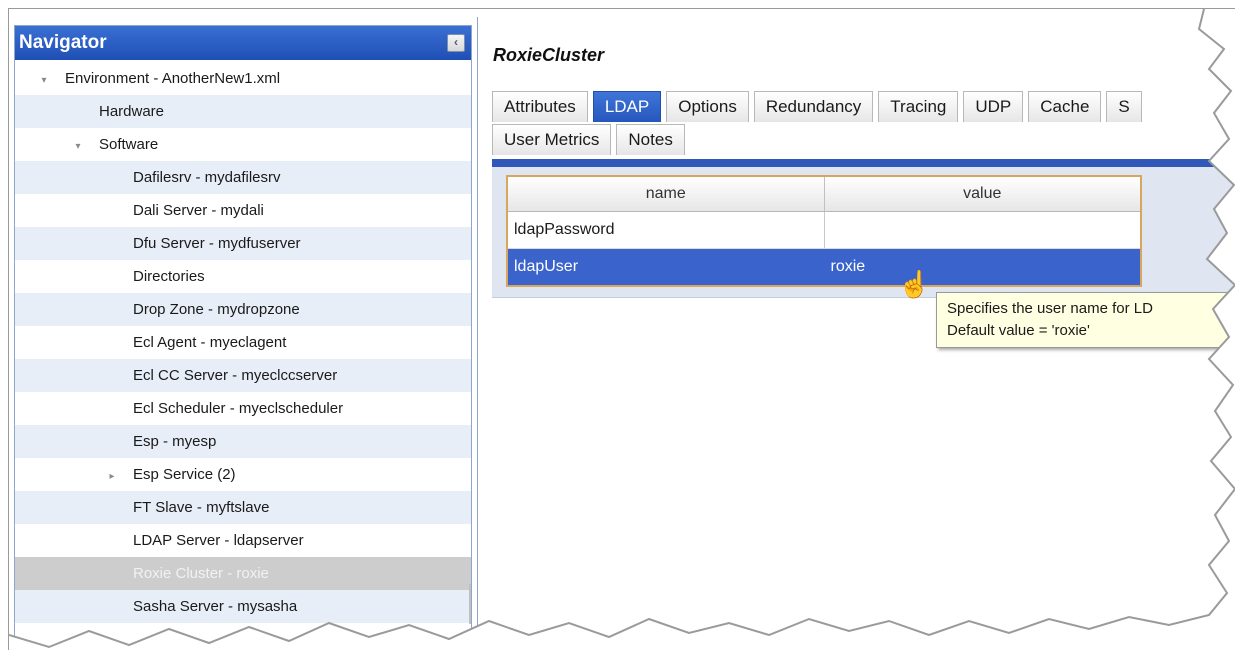 Image resolution: width=1235 pixels, height=650 pixels. I want to click on scrollbar, so click(470, 604).